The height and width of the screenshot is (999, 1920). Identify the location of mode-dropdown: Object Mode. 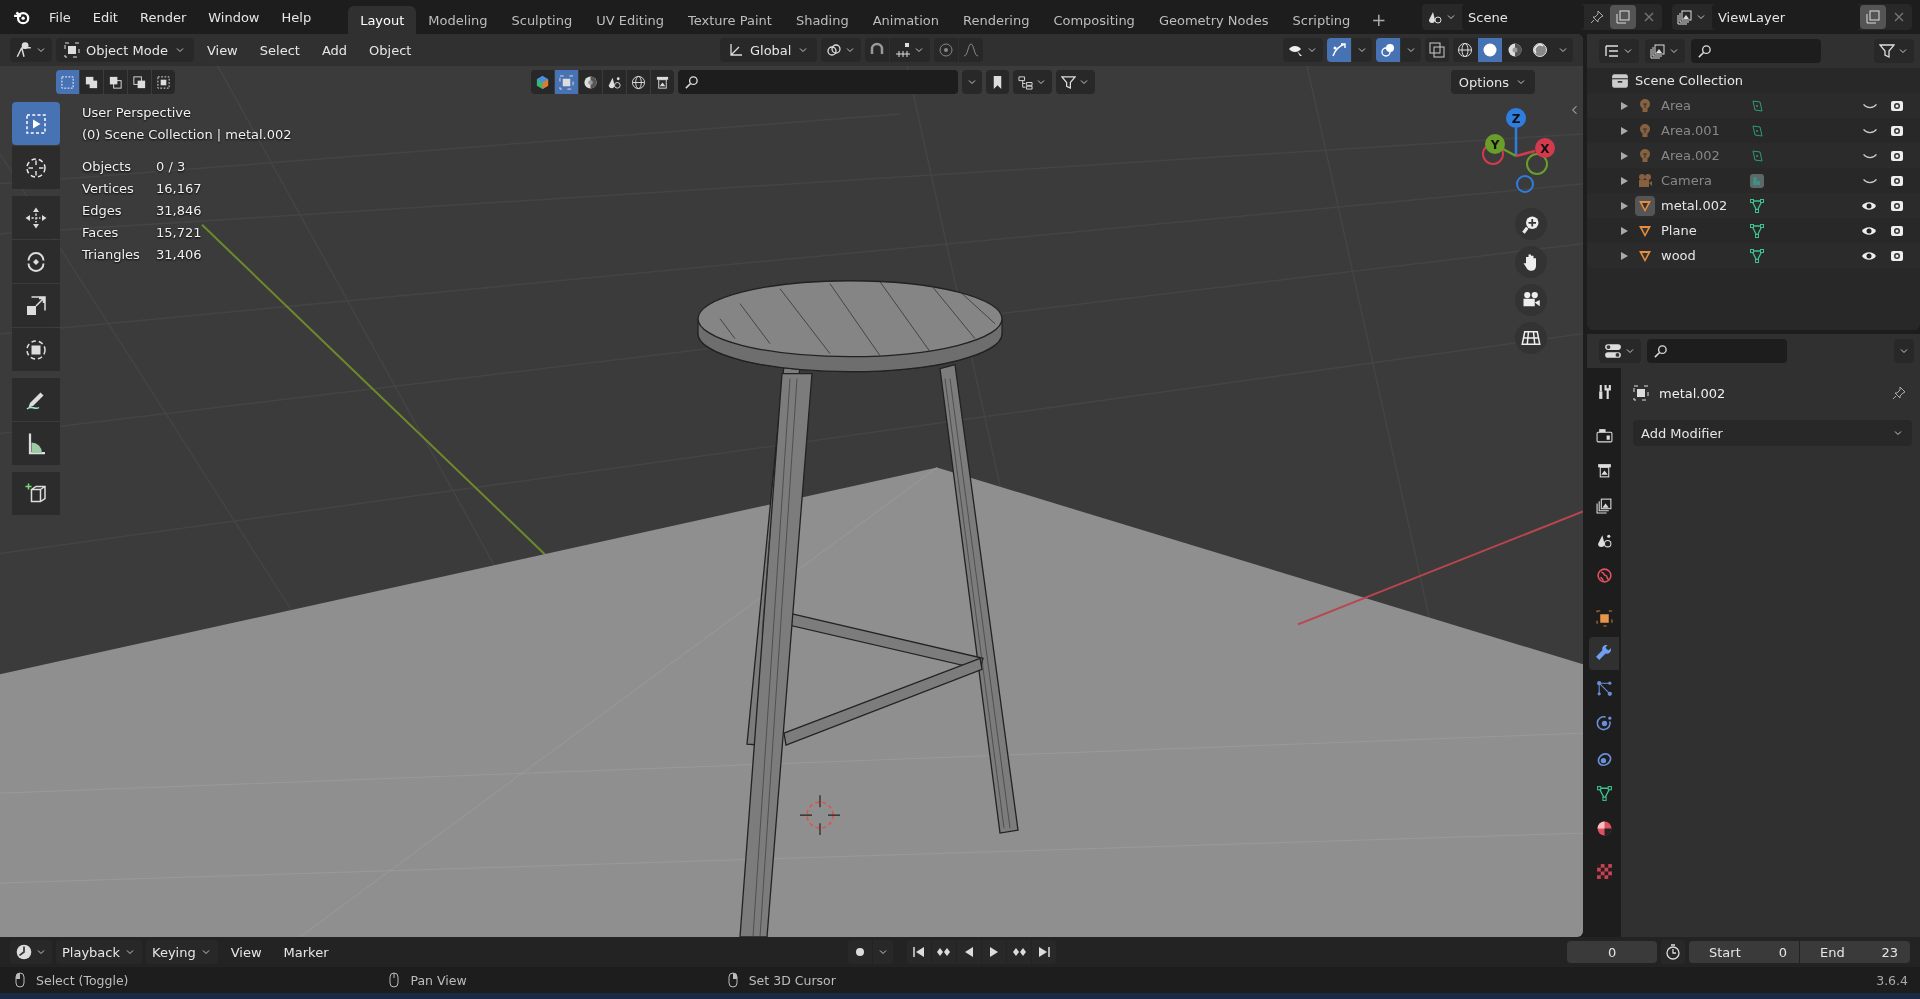
(125, 50).